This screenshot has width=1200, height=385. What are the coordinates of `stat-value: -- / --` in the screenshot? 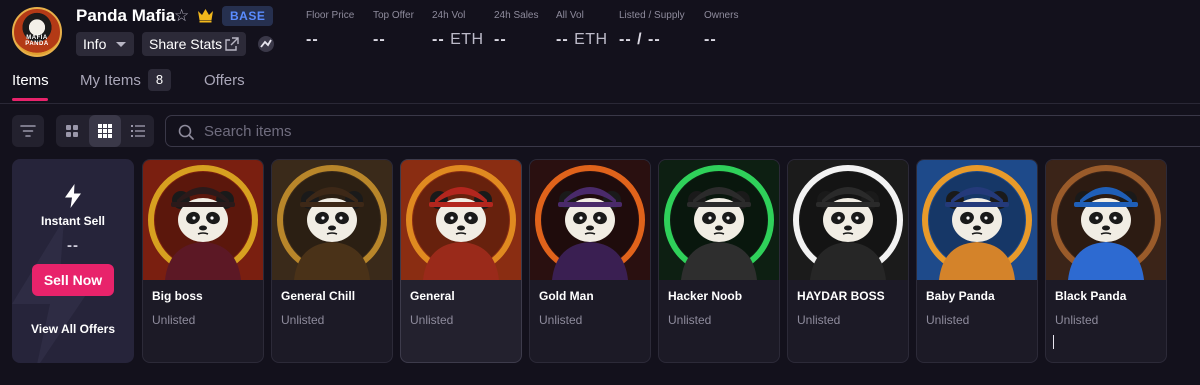 It's located at (640, 39).